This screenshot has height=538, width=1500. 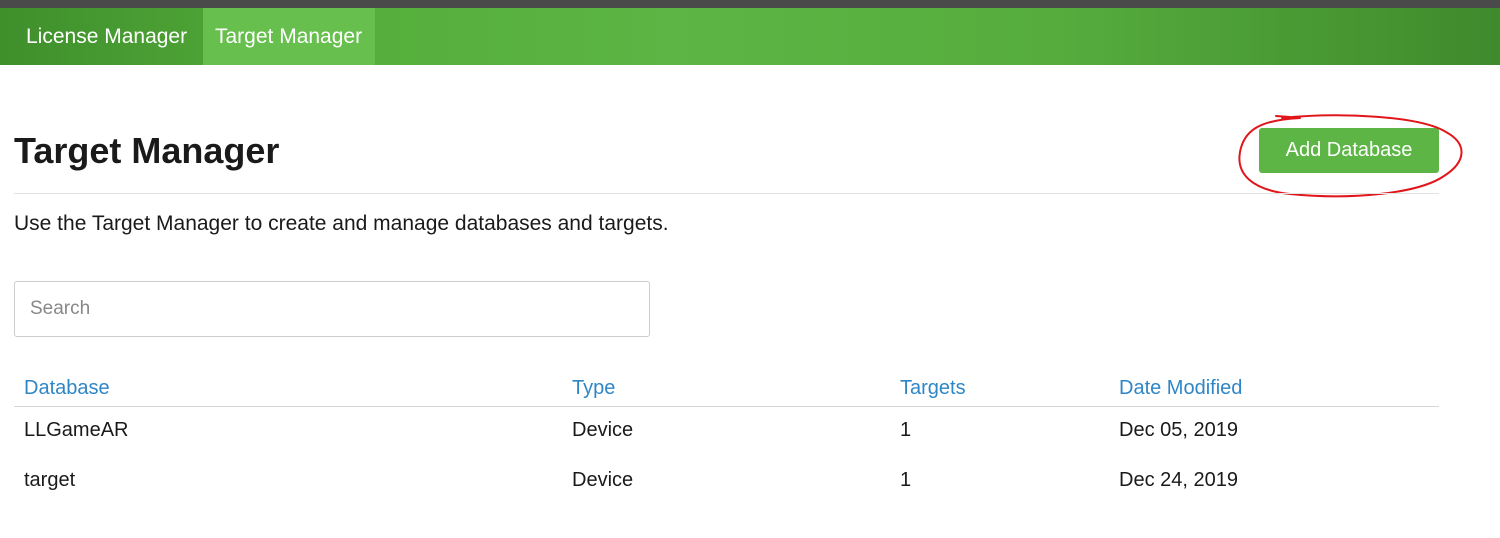 I want to click on cell-targets: 1, so click(x=906, y=480).